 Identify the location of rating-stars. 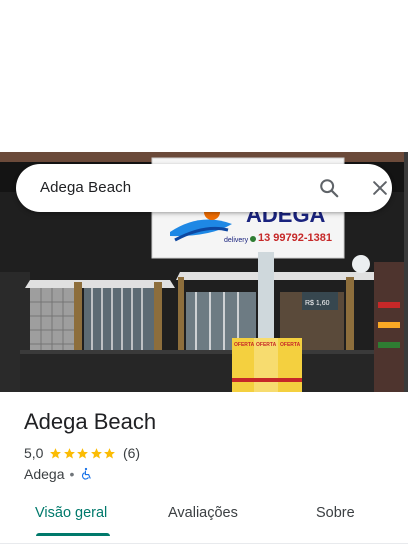
(83, 453).